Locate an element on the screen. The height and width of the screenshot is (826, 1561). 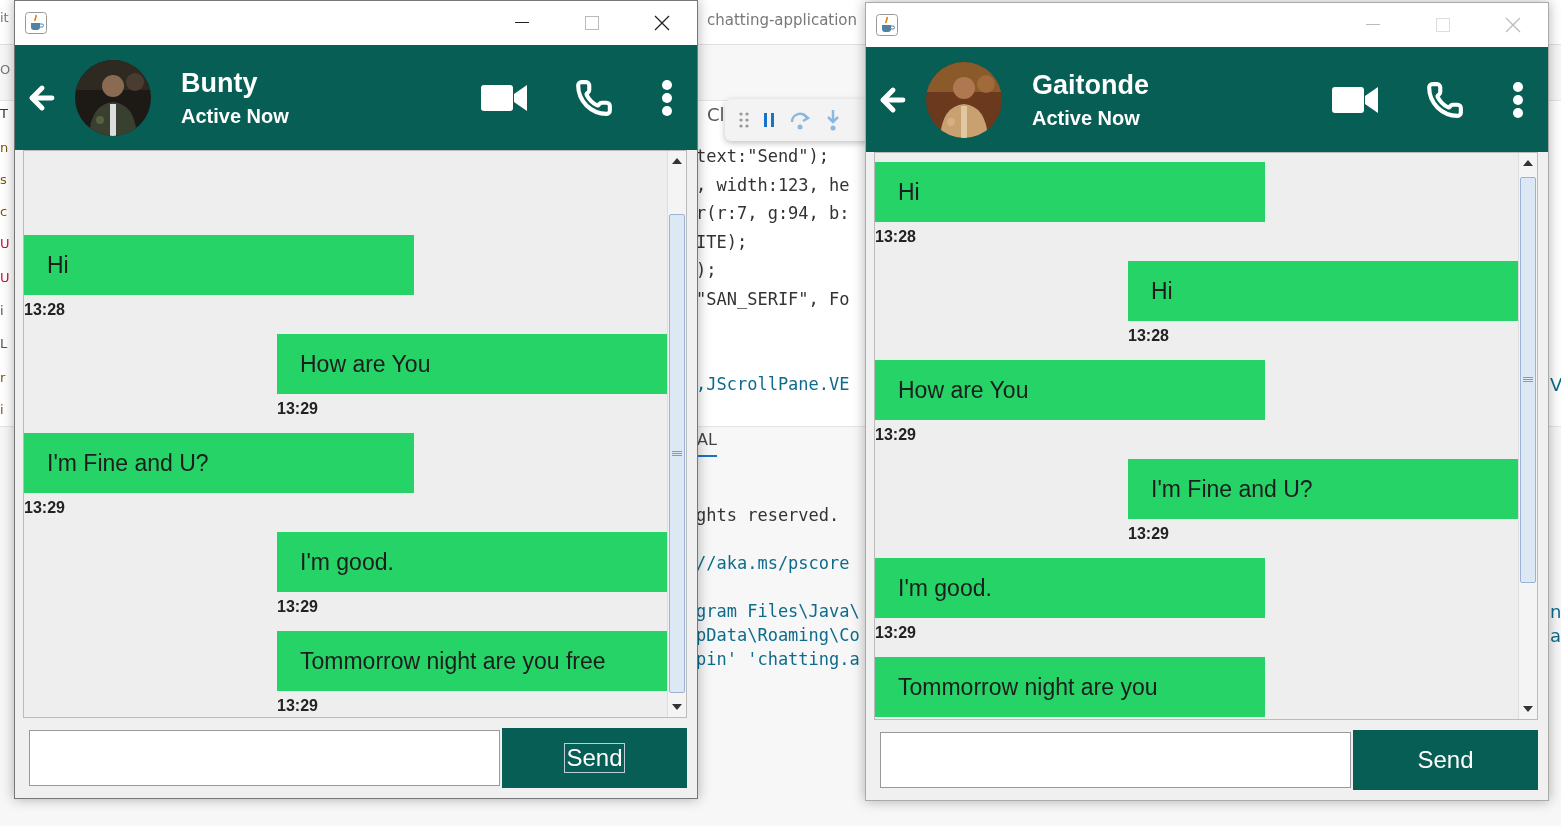
code-fragment: a is located at coordinates (1555, 635).